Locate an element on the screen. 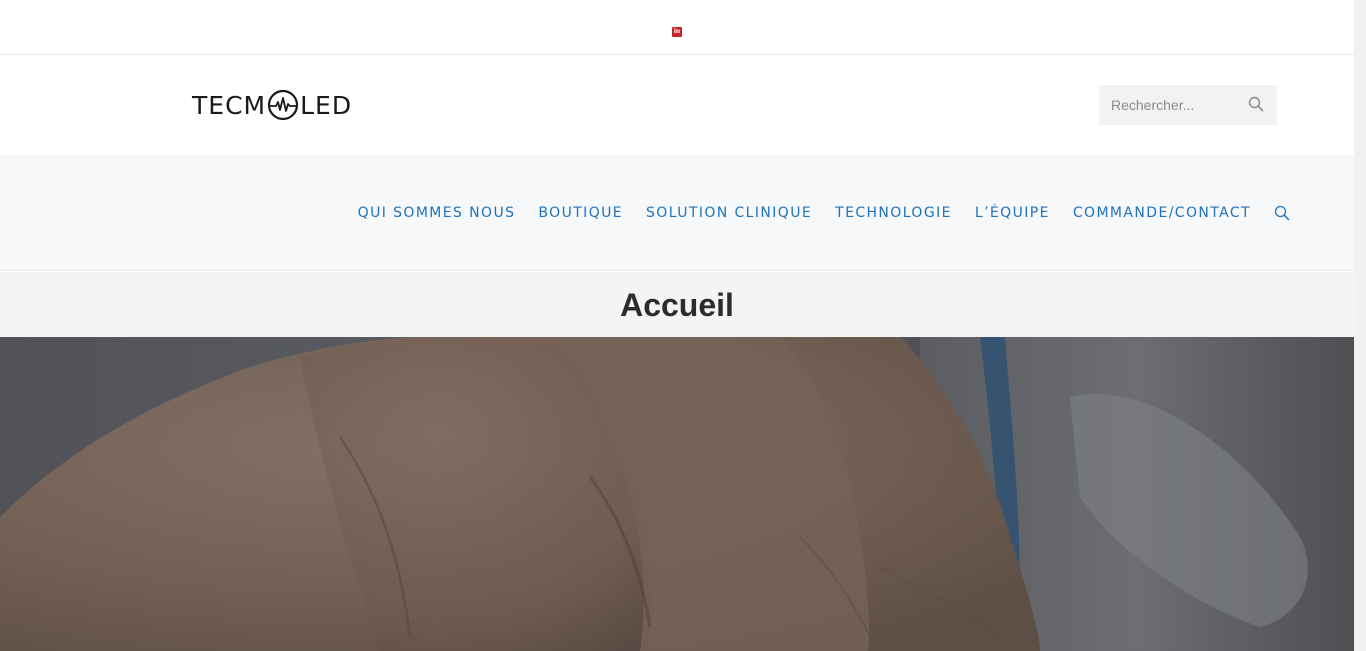 The width and height of the screenshot is (1366, 651). nav-item-technologie: TECHNOLOGIE is located at coordinates (893, 213).